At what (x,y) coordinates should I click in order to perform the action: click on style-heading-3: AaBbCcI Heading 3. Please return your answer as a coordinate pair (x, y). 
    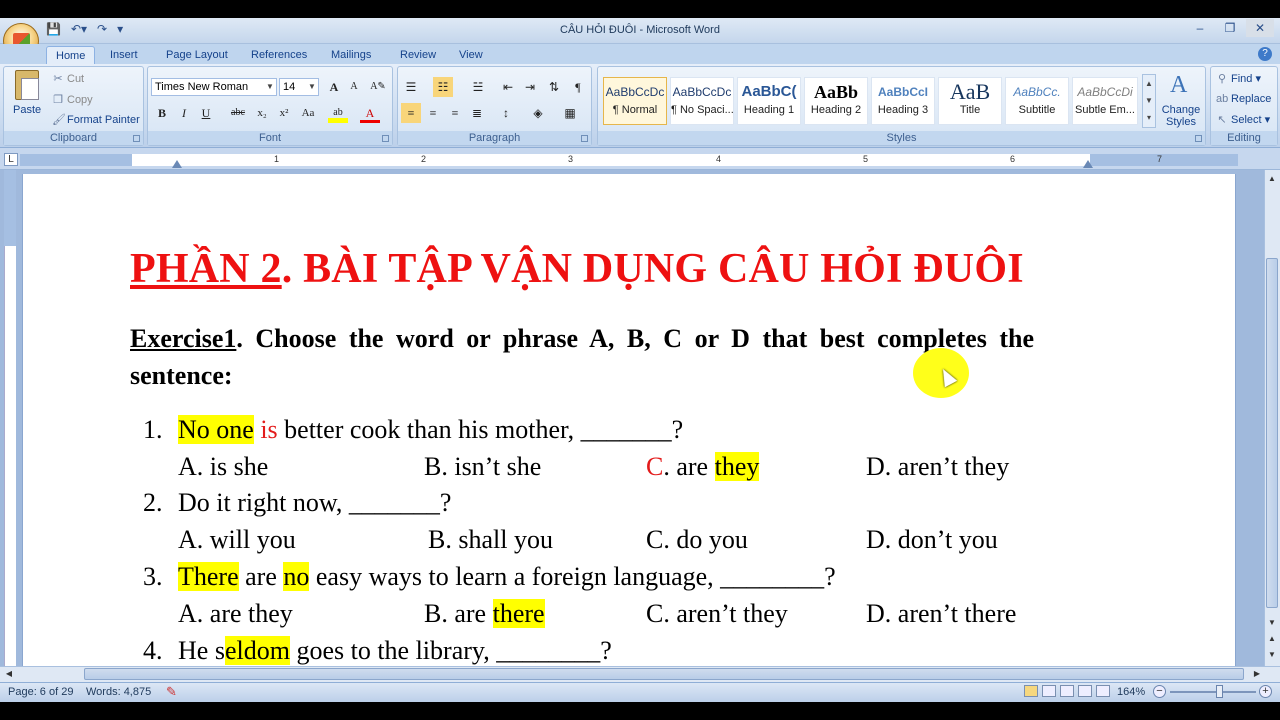
    Looking at the image, I should click on (903, 101).